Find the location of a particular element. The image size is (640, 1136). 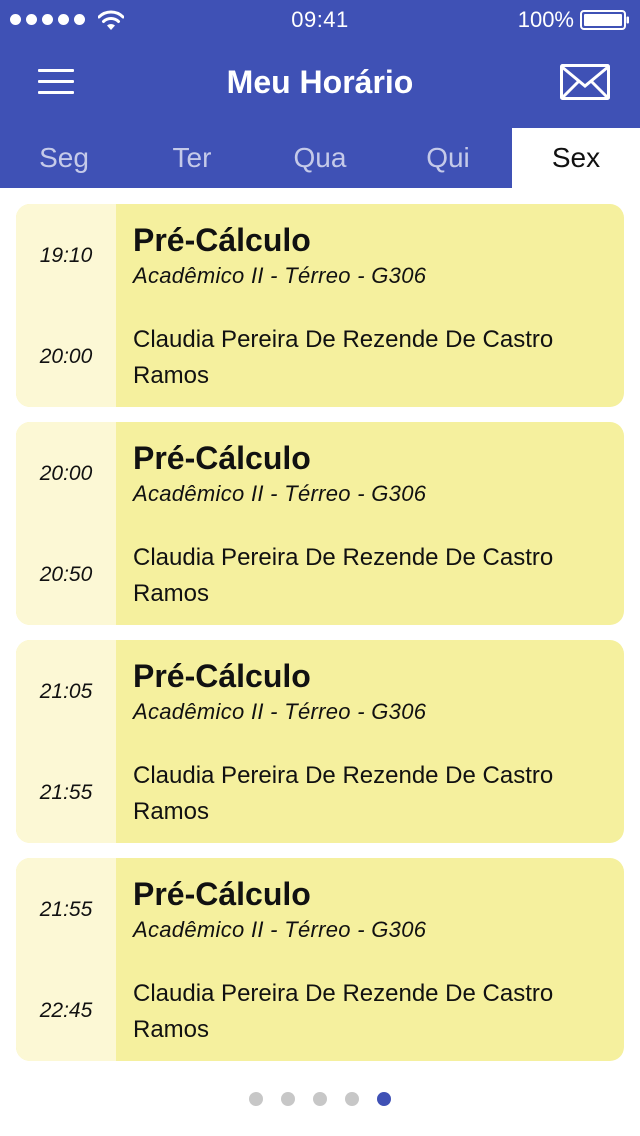

navigation-bar: Meu Horário is located at coordinates (320, 84).